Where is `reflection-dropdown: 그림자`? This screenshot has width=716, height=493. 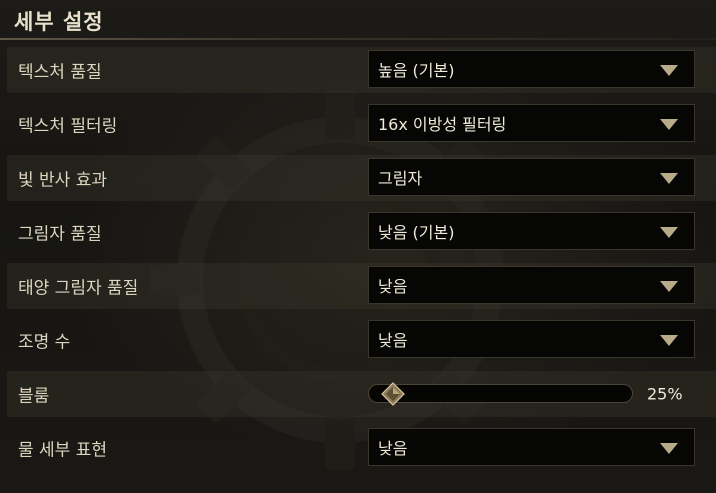 reflection-dropdown: 그림자 is located at coordinates (531, 177).